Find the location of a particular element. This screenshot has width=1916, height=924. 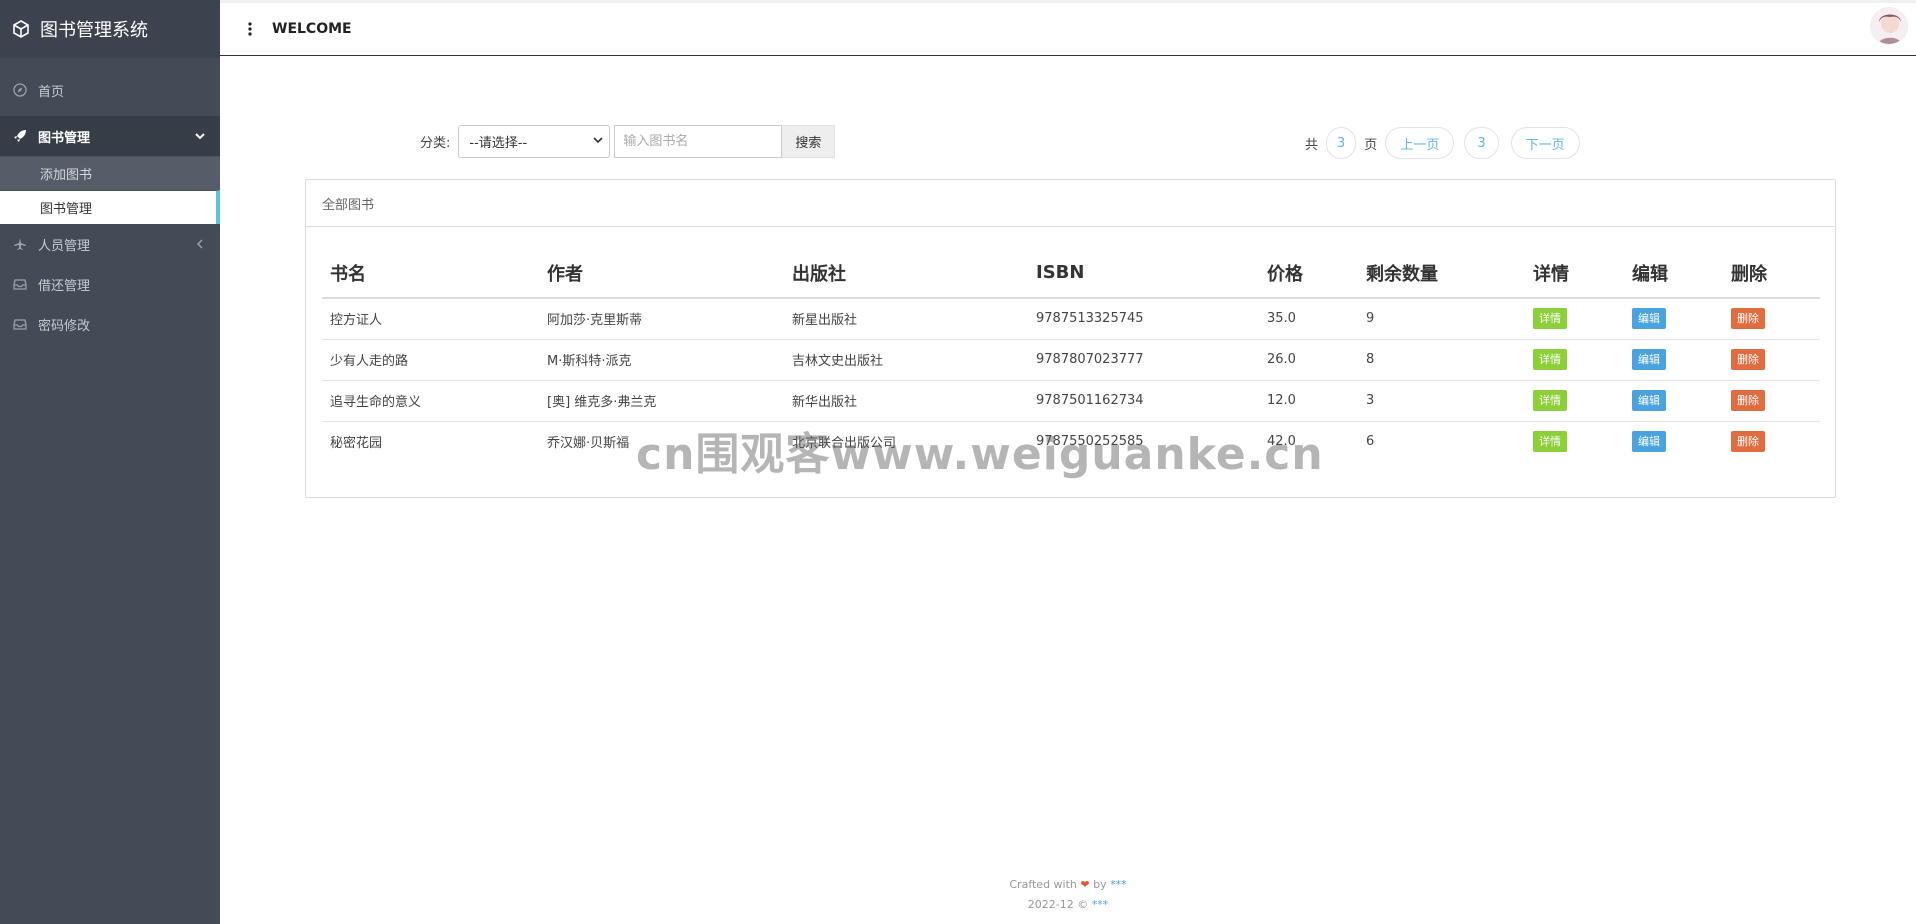

sidebar-nav: 首页 图书管理 添加图书 图书管理 人员管理 借还管理 密码修改 is located at coordinates (110, 204).